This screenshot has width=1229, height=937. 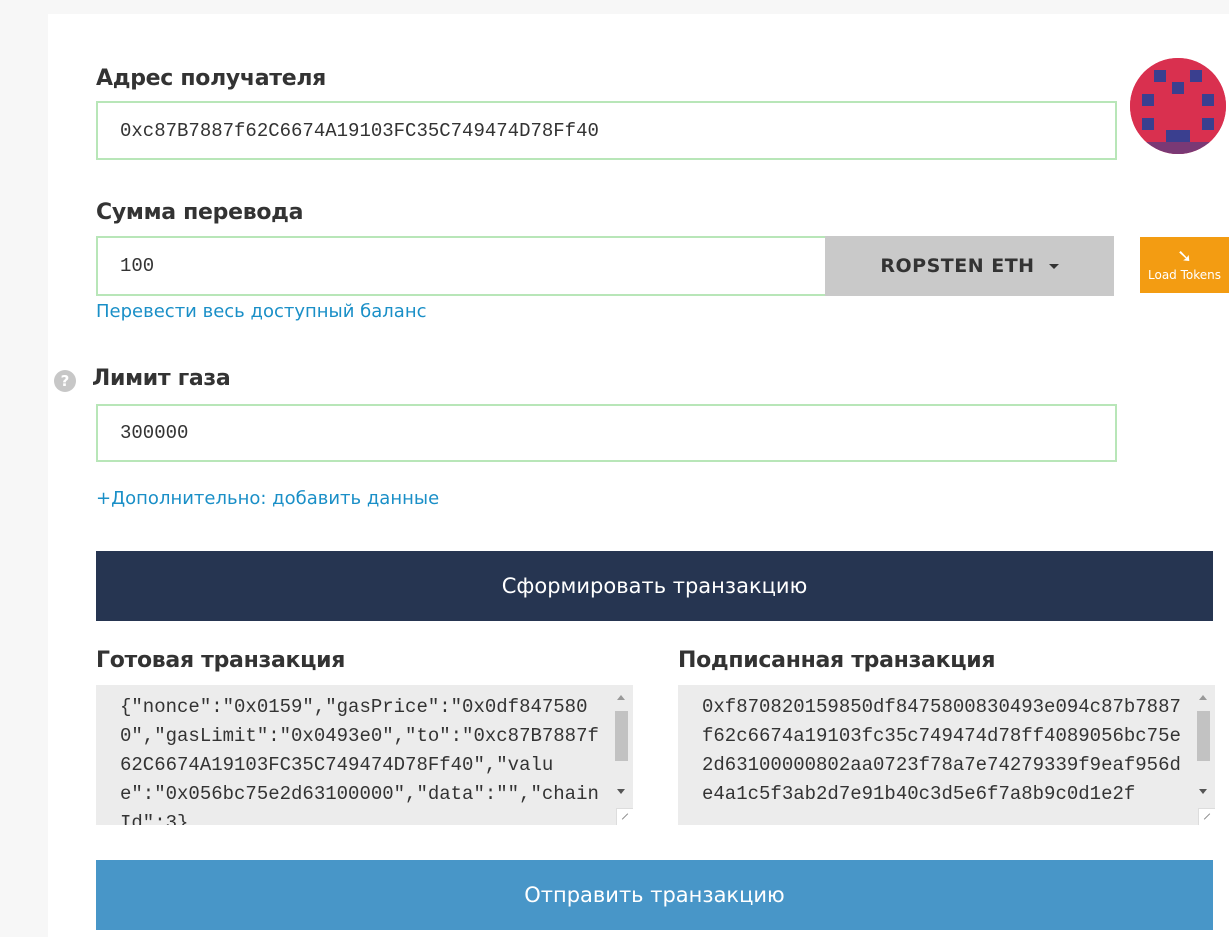 I want to click on load-tokens-button: ➘ Load Tokens, so click(x=1184, y=265).